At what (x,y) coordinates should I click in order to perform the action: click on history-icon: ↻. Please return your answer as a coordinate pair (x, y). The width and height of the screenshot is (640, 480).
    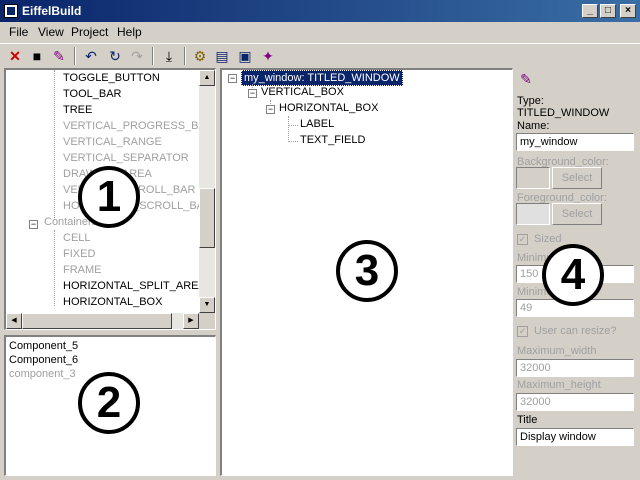
    Looking at the image, I should click on (115, 56).